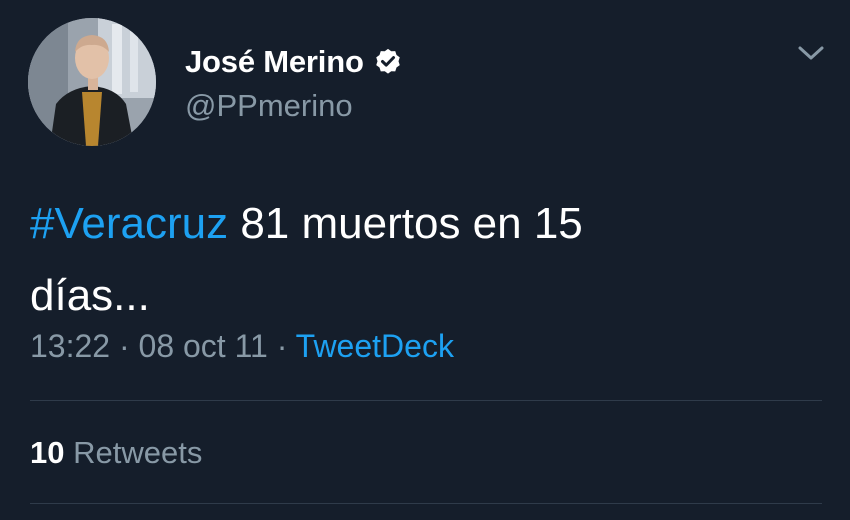 This screenshot has width=850, height=520. What do you see at coordinates (133, 452) in the screenshot?
I see `retweets-label: Retweets` at bounding box center [133, 452].